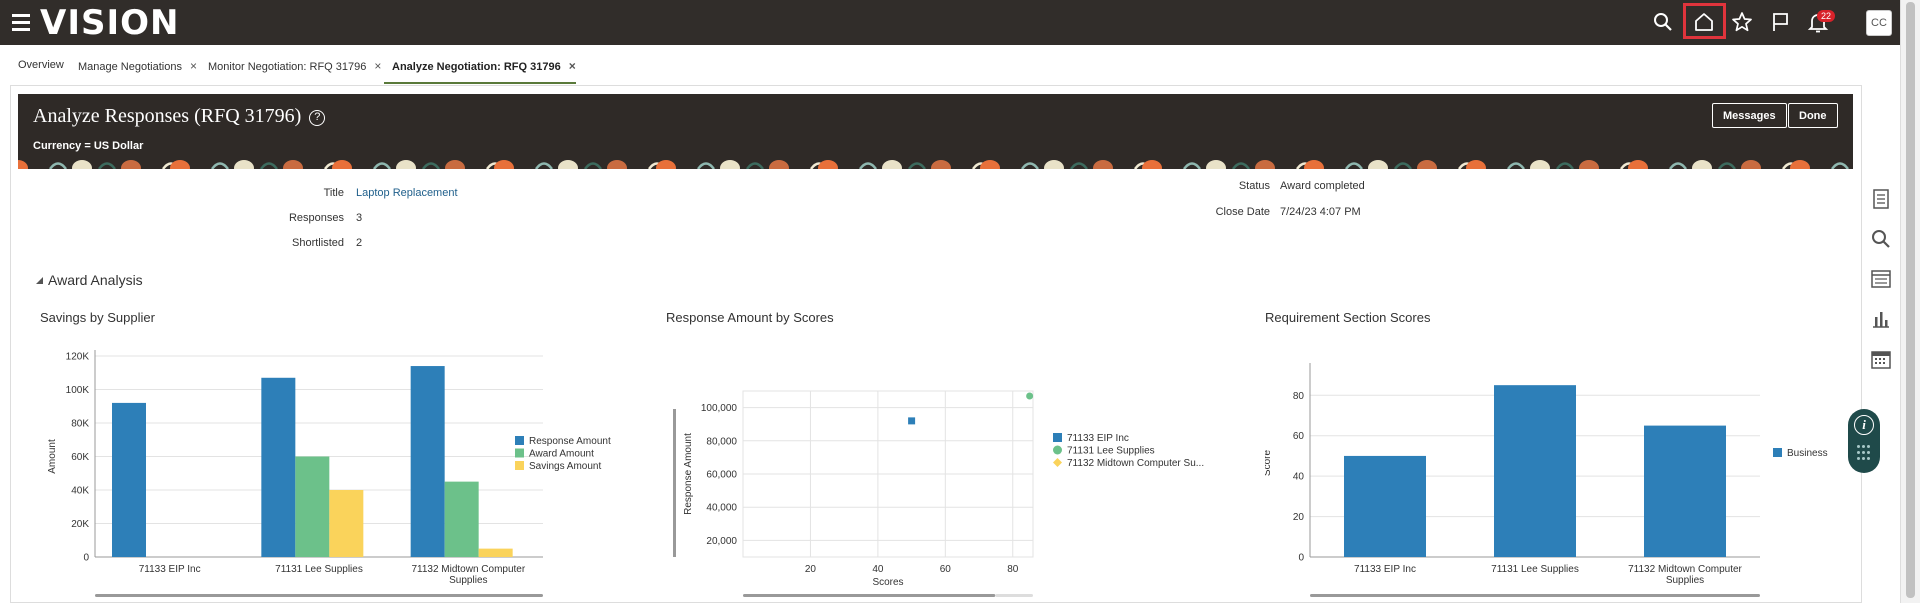  I want to click on tab-manage-negotiations: Manage Negotiations ×, so click(137, 66).